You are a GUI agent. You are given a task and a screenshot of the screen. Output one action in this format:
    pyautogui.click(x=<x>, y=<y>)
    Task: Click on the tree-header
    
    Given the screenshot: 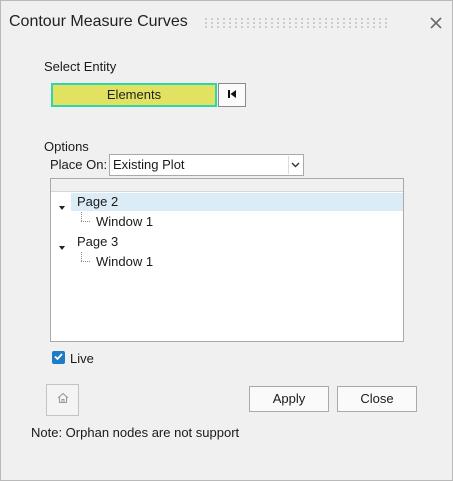 What is the action you would take?
    pyautogui.click(x=227, y=185)
    